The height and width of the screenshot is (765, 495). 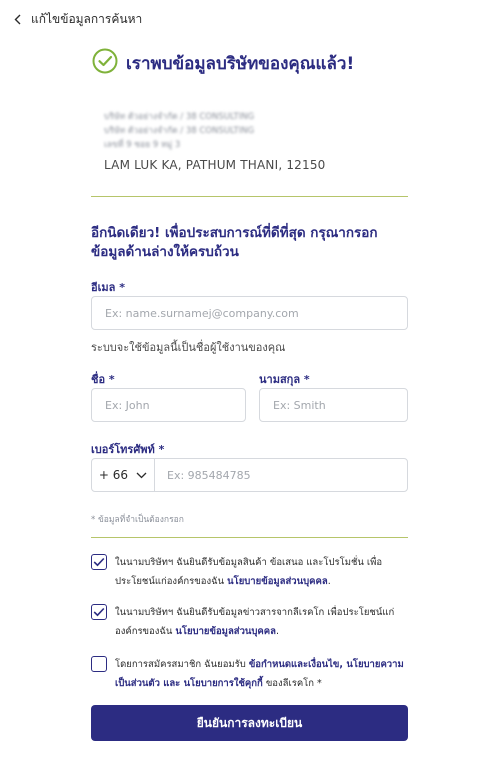 I want to click on phone-label: เบอร์โทรศัพท์ *, so click(x=128, y=449).